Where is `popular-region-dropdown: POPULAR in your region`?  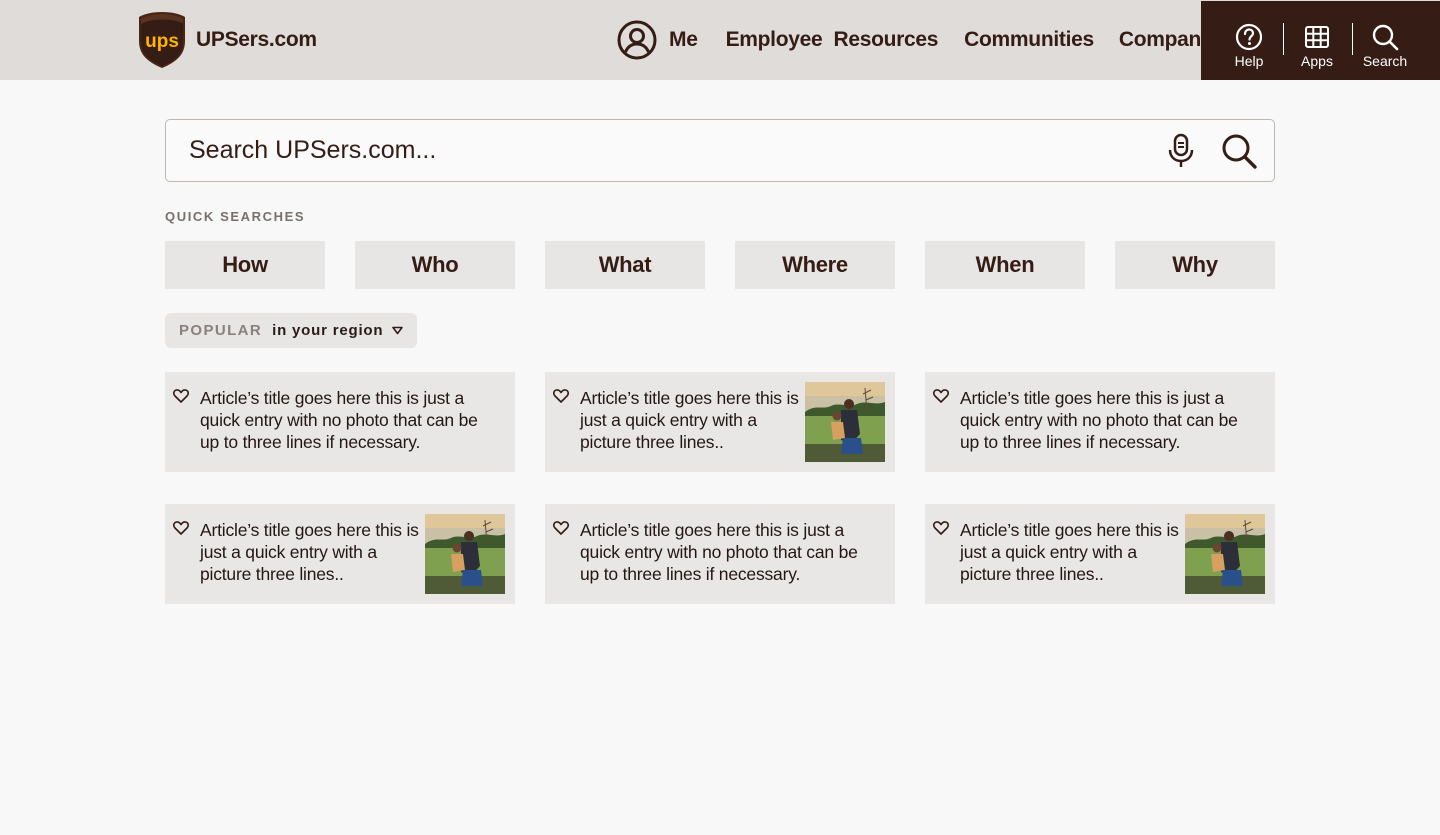
popular-region-dropdown: POPULAR in your region is located at coordinates (291, 330).